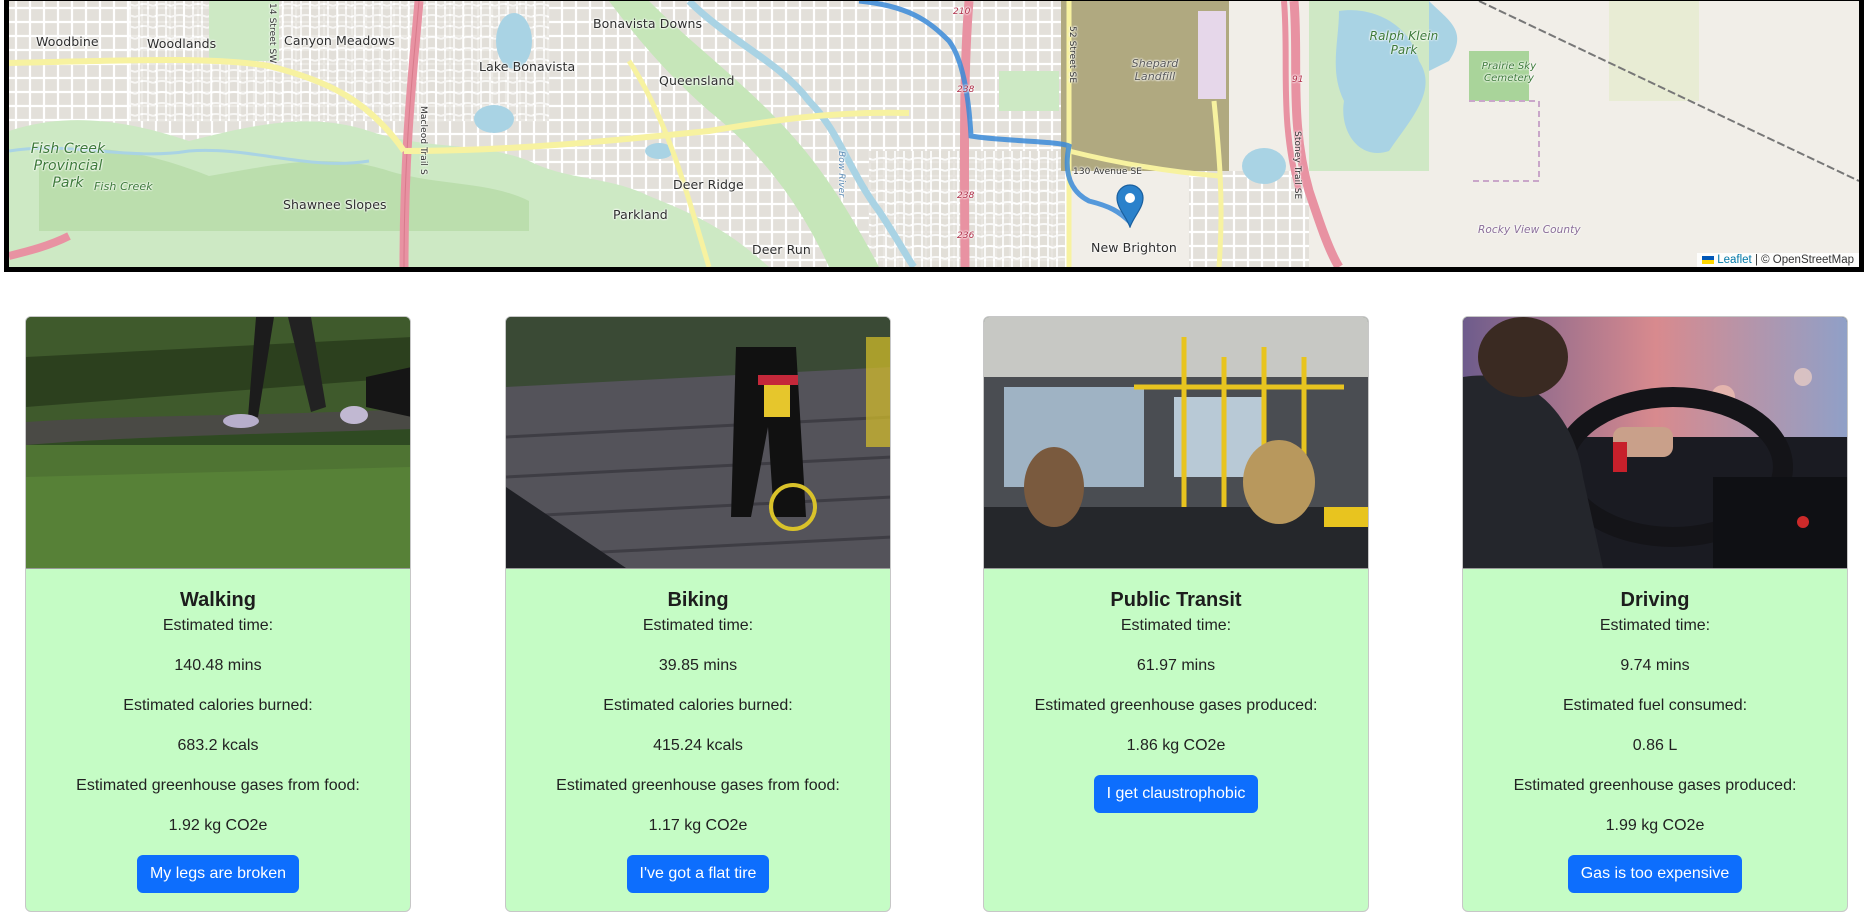  What do you see at coordinates (67, 41) in the screenshot?
I see `map-label-woodbine: Woodbine` at bounding box center [67, 41].